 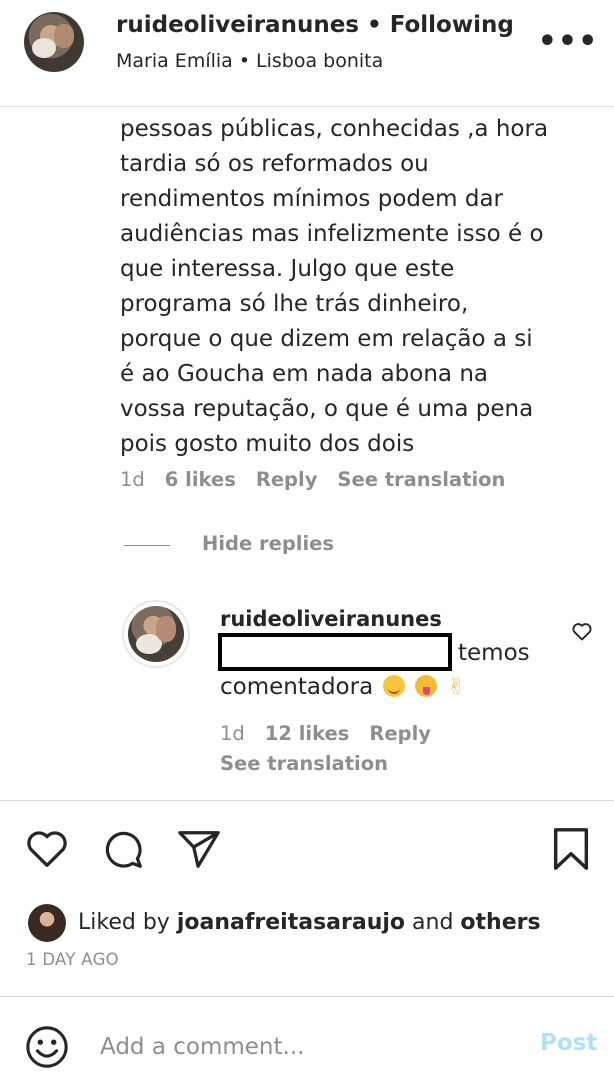 I want to click on liked-by-others: others, so click(x=500, y=922).